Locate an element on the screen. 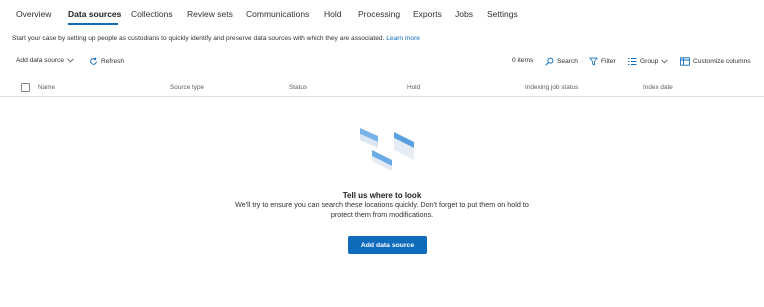  column-header-hold: Hold is located at coordinates (413, 87).